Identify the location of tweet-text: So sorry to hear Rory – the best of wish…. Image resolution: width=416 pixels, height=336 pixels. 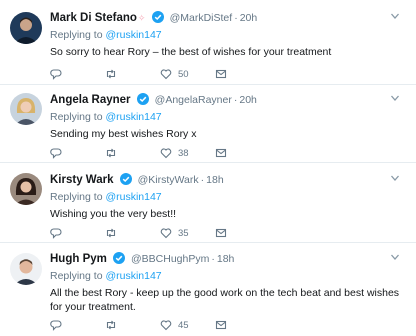
(191, 52).